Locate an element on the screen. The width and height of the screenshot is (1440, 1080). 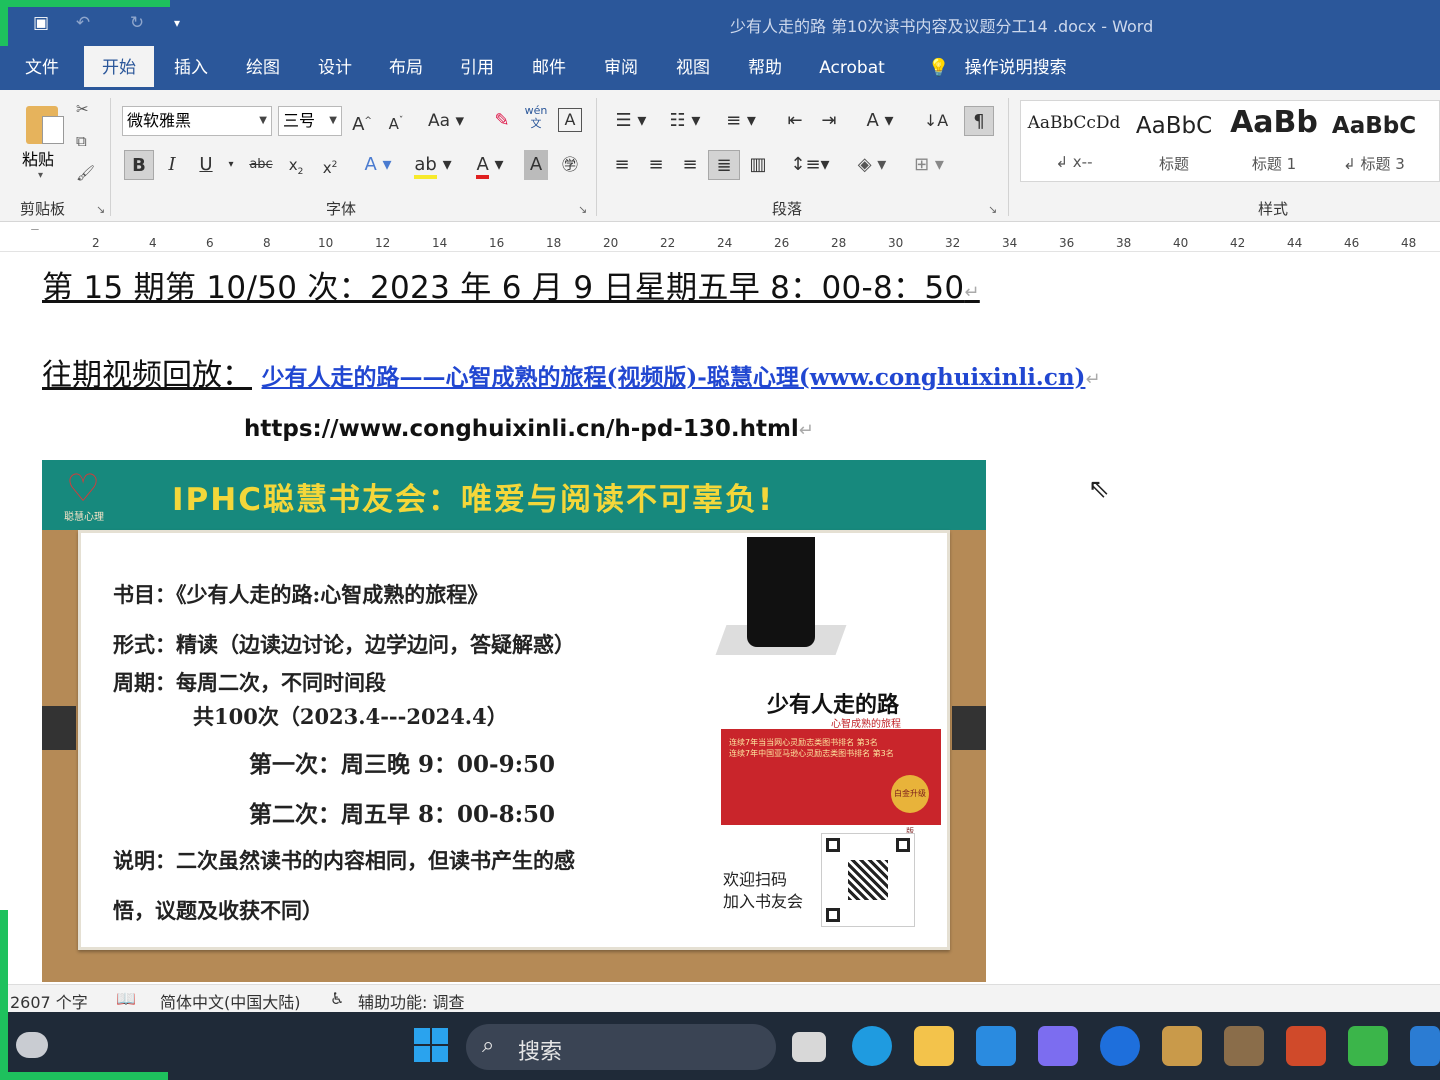
paste-button is located at coordinates (42, 121).